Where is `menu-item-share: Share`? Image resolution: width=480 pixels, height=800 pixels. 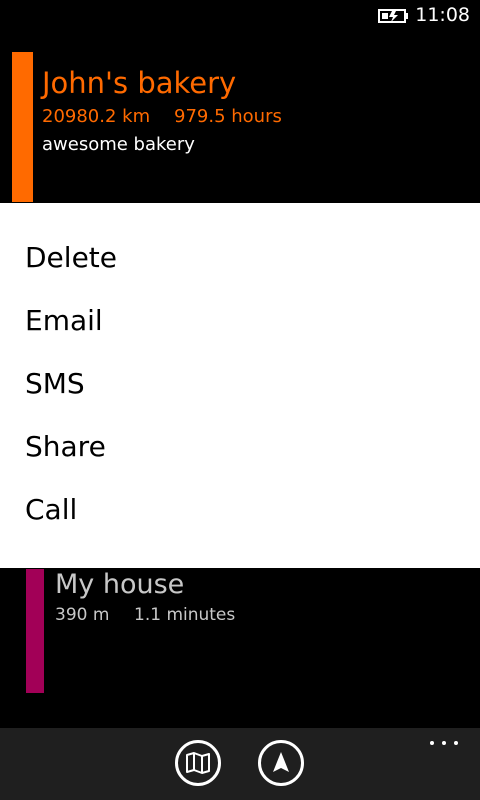
menu-item-share: Share is located at coordinates (240, 447).